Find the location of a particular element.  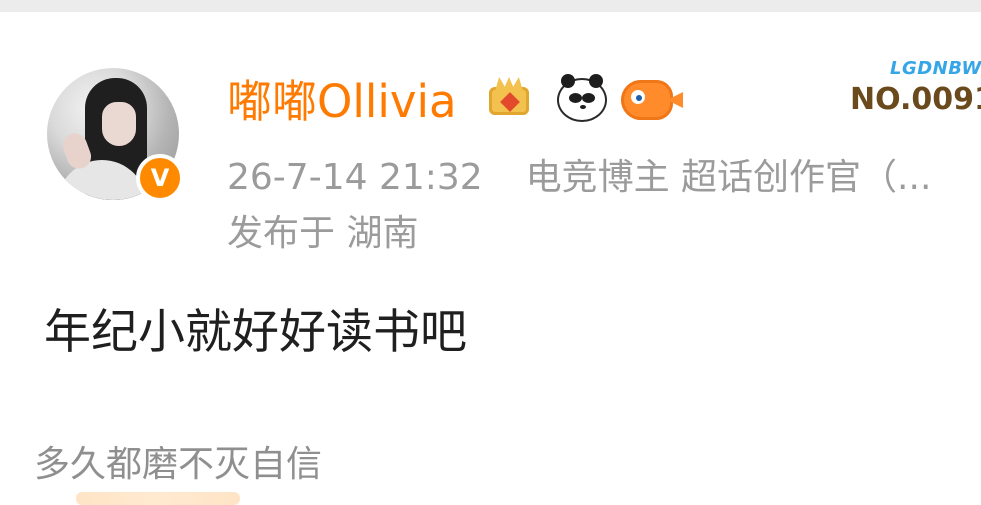

footer-highlight is located at coordinates (158, 498).